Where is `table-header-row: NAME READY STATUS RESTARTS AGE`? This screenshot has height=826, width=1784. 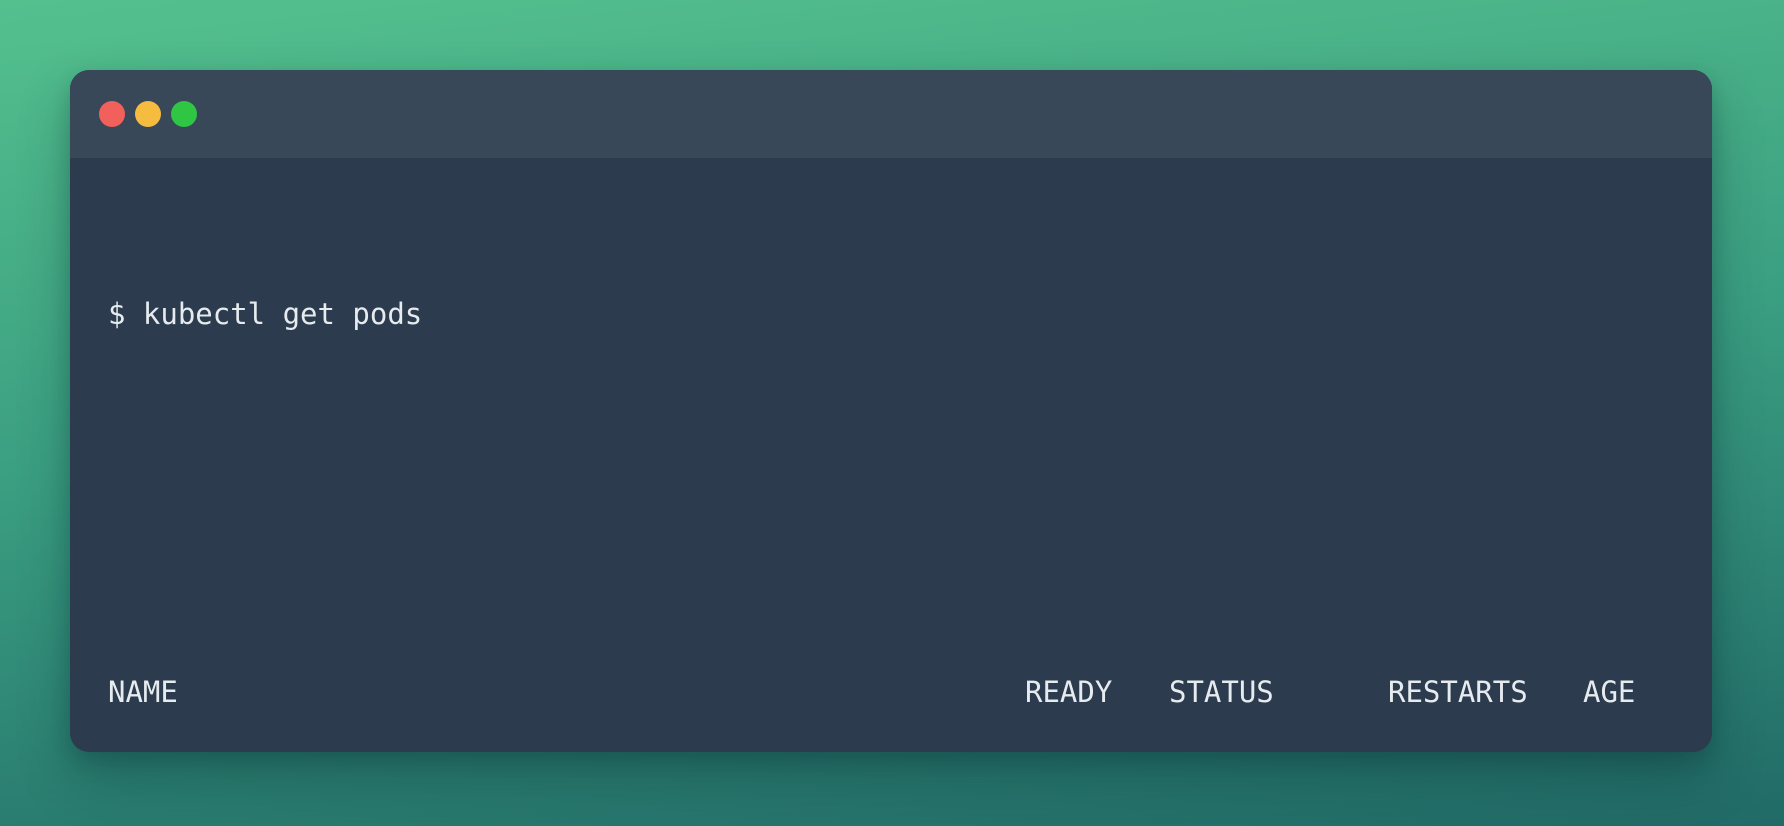 table-header-row: NAME READY STATUS RESTARTS AGE is located at coordinates (910, 692).